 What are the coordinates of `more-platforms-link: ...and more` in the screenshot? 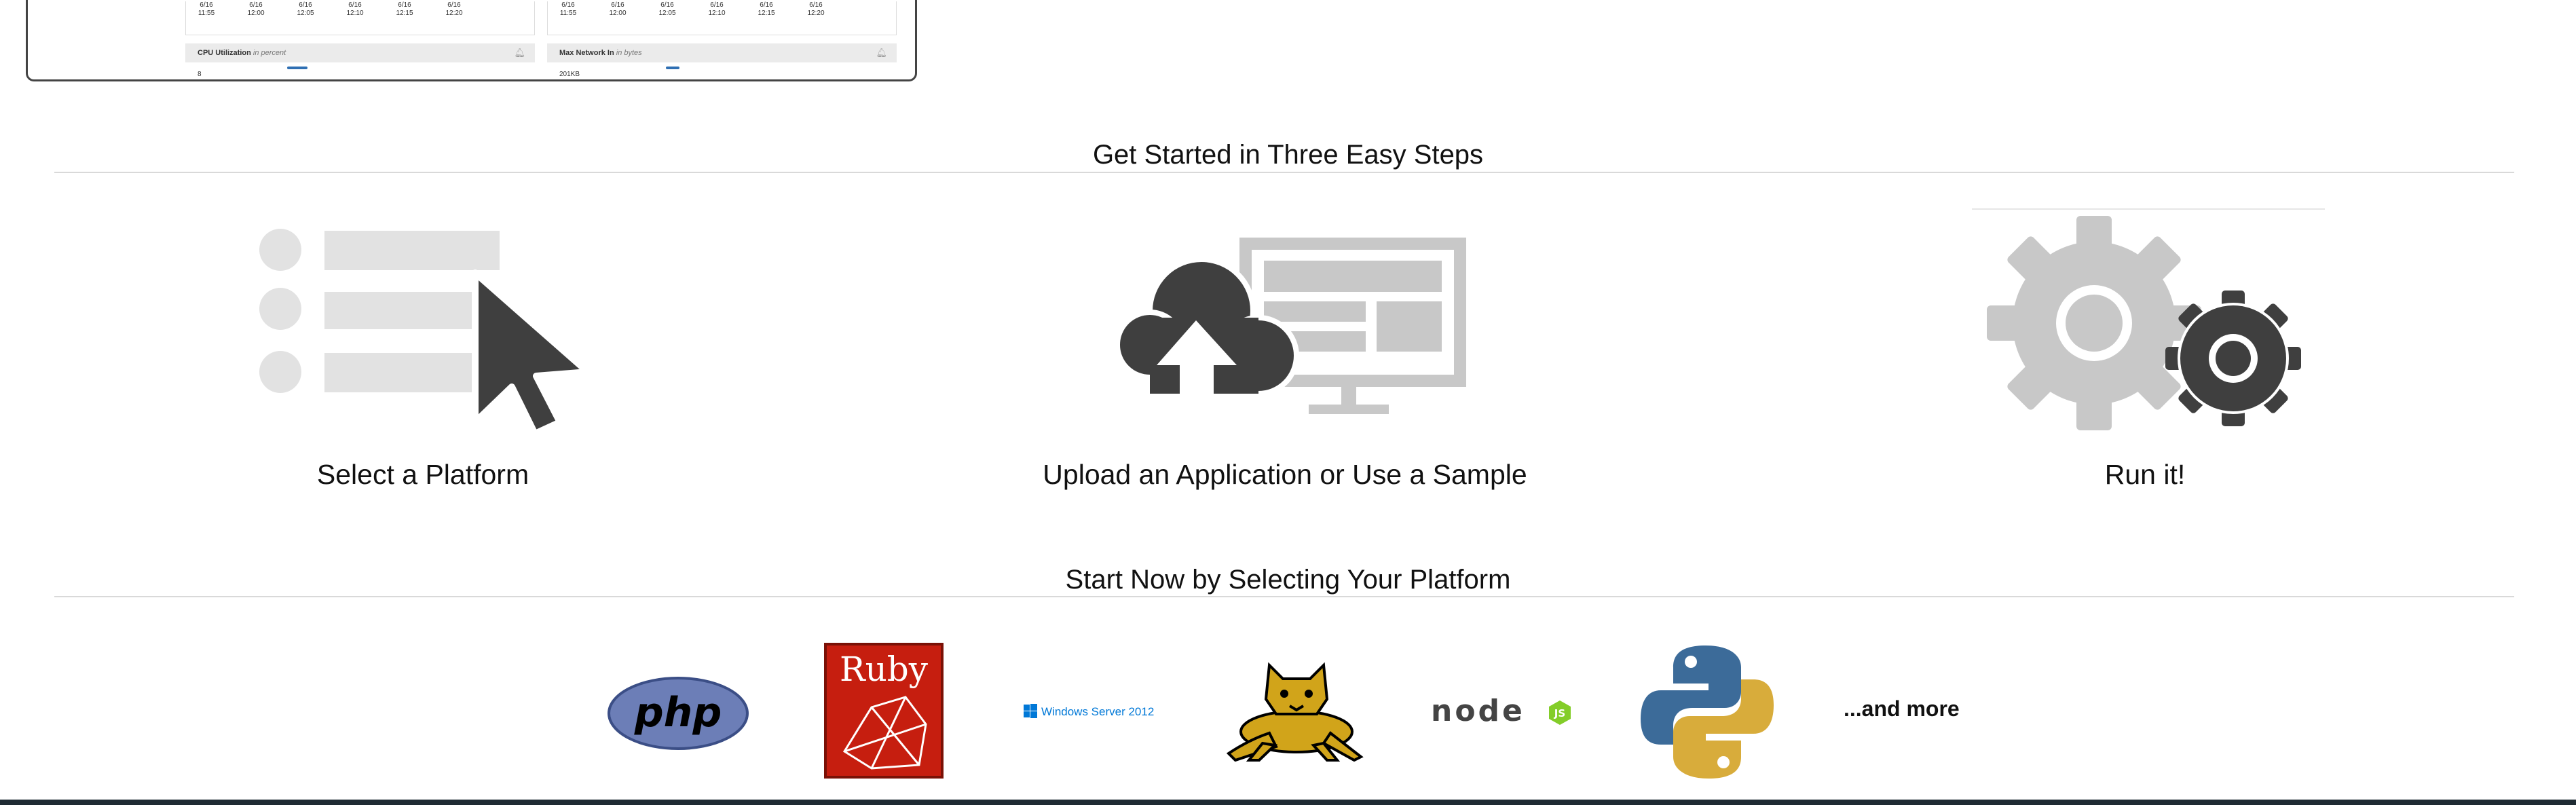 It's located at (1902, 709).